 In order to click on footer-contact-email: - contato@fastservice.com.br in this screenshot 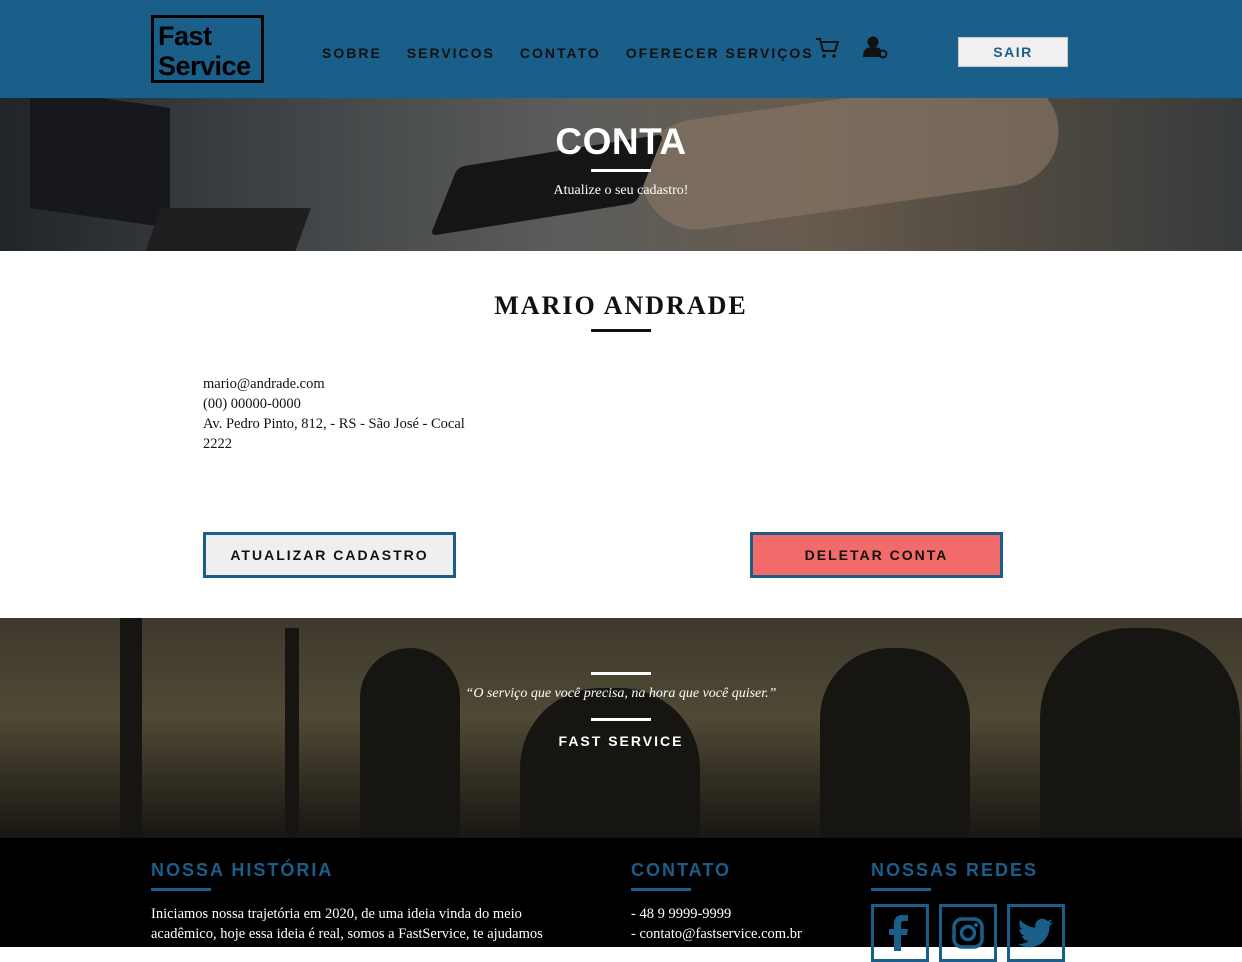, I will do `click(716, 934)`.